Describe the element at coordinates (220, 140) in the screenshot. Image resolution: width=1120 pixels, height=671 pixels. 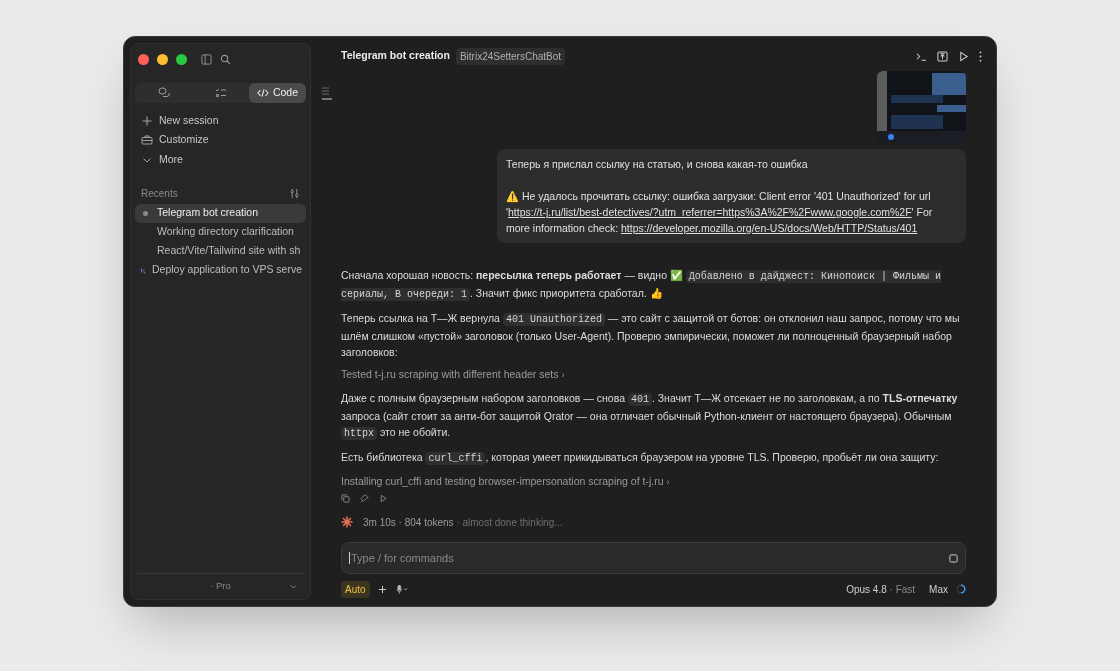
I see `sidebar-action: Customize` at that location.